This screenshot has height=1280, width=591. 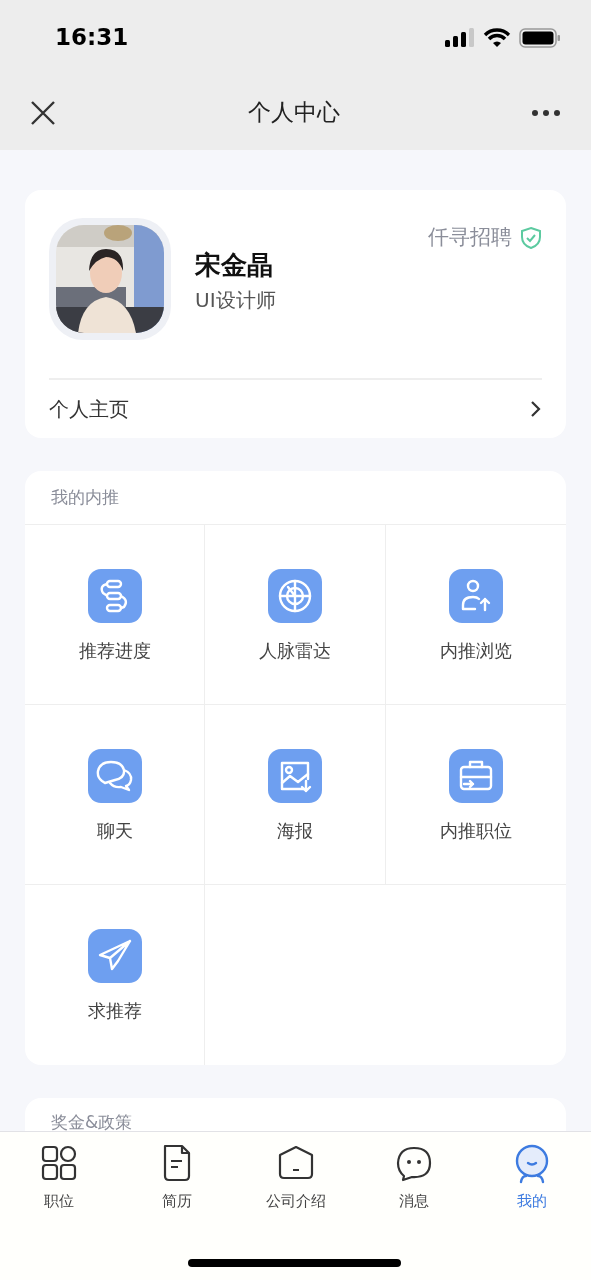 I want to click on menu-tile: 求推荐, so click(x=115, y=975).